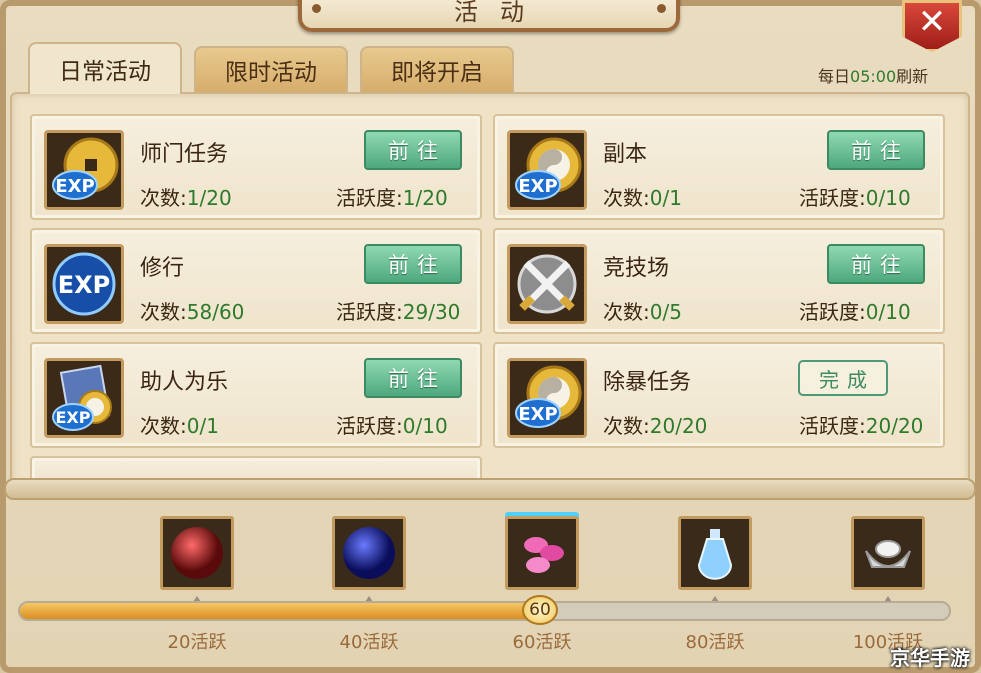  I want to click on exp-icon: EXP, so click(84, 284).